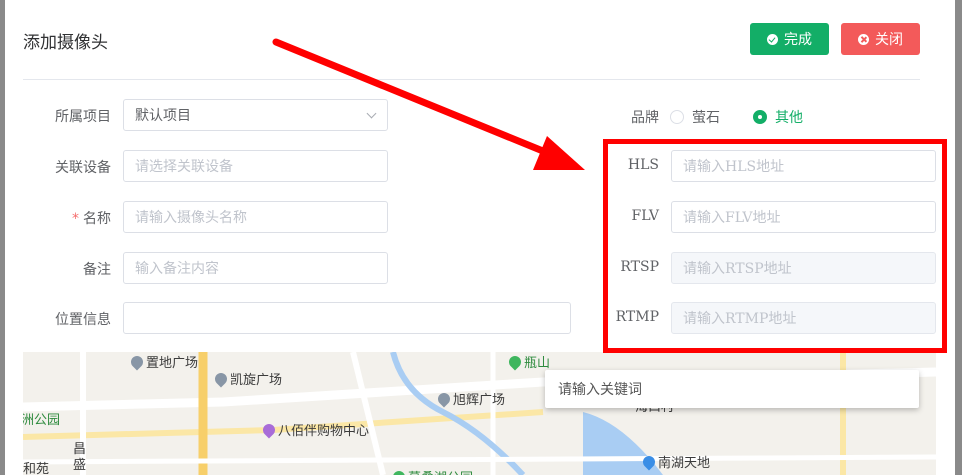  Describe the element at coordinates (760, 117) in the screenshot. I see `radio-checked-icon` at that location.